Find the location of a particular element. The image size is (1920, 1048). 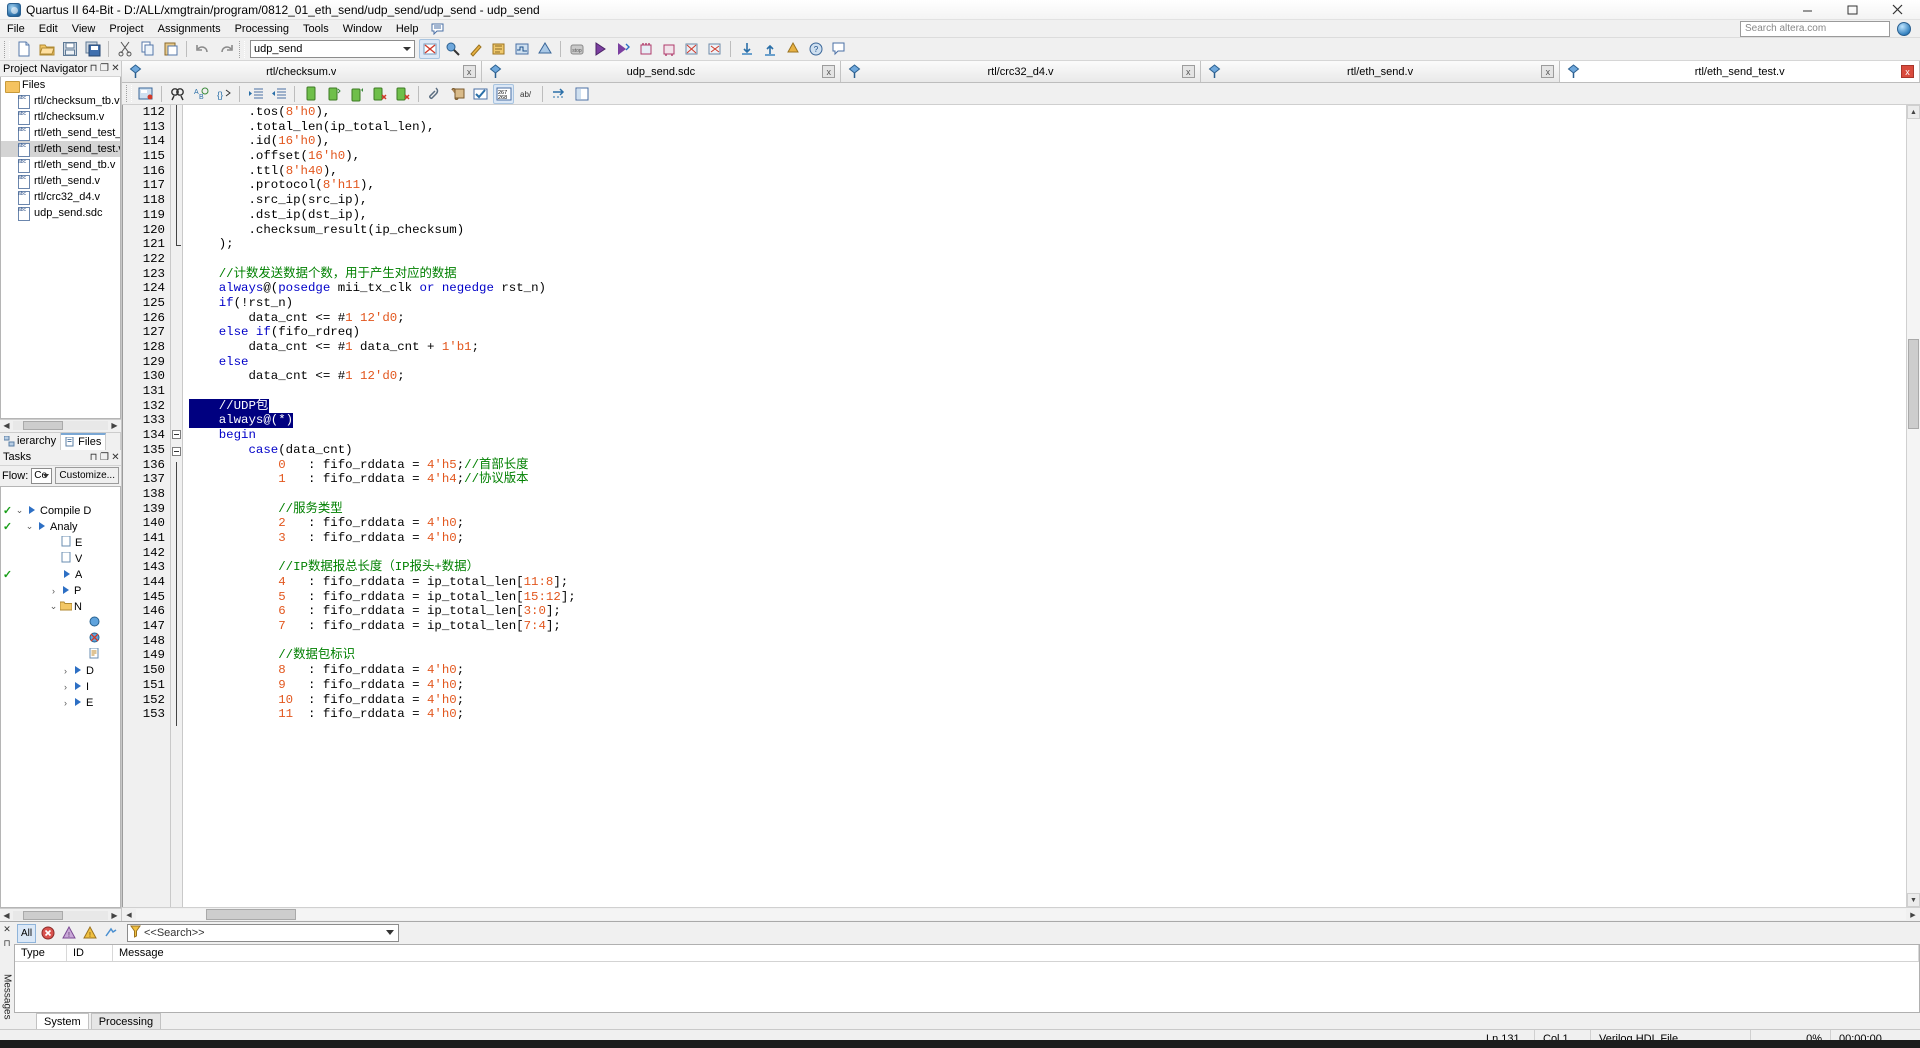

project-revision-combo: udp_send is located at coordinates (332, 49).